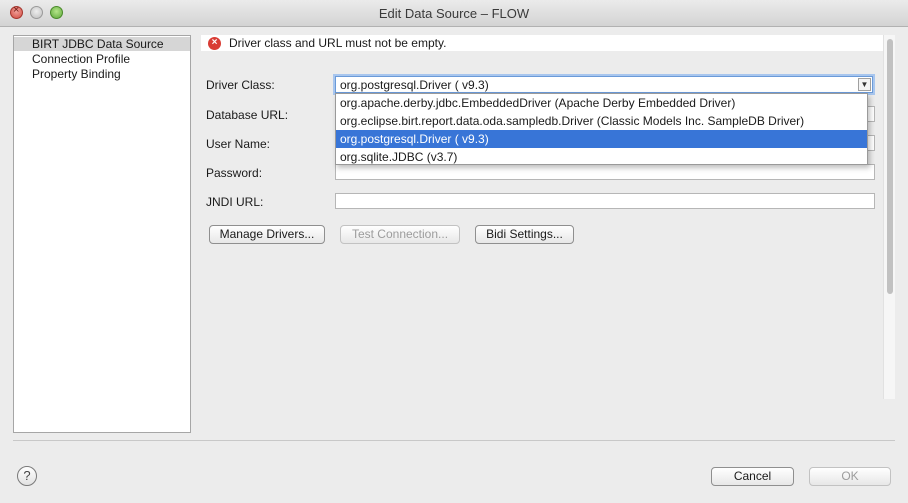  I want to click on footer-divider, so click(454, 440).